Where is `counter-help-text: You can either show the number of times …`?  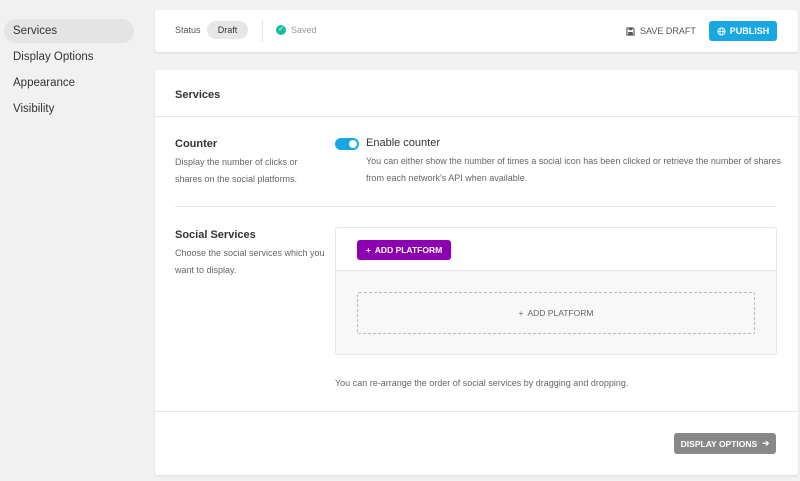
counter-help-text: You can either show the number of times … is located at coordinates (573, 169).